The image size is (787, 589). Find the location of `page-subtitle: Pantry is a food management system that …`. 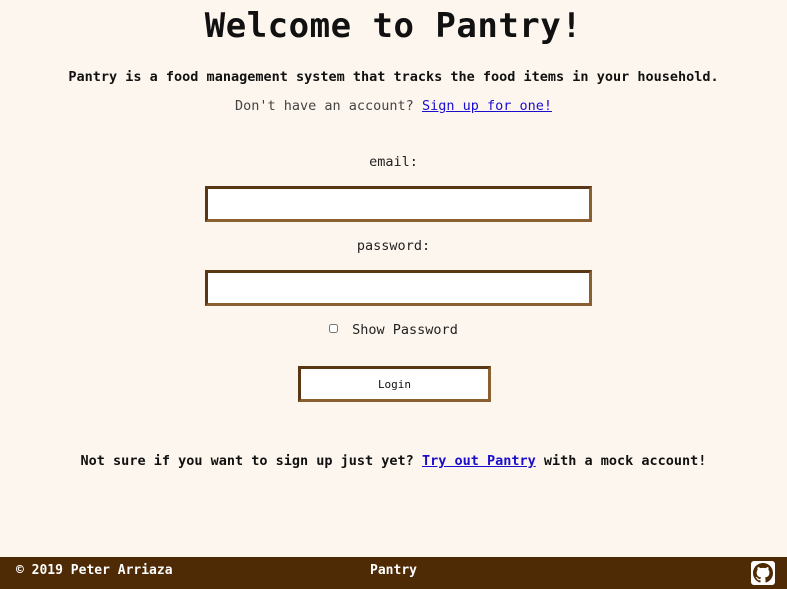

page-subtitle: Pantry is a food management system that … is located at coordinates (393, 77).